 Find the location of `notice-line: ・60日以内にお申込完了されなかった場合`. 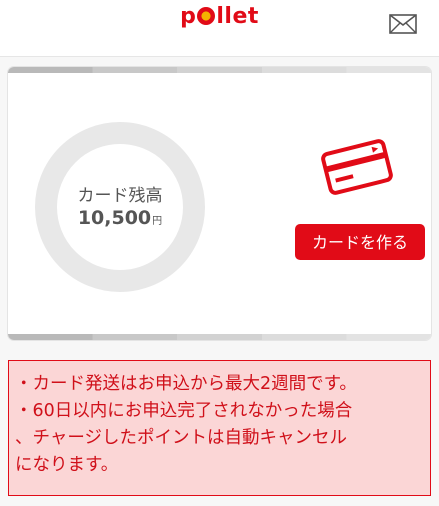

notice-line: ・60日以内にお申込完了されなかった場合 is located at coordinates (184, 411).